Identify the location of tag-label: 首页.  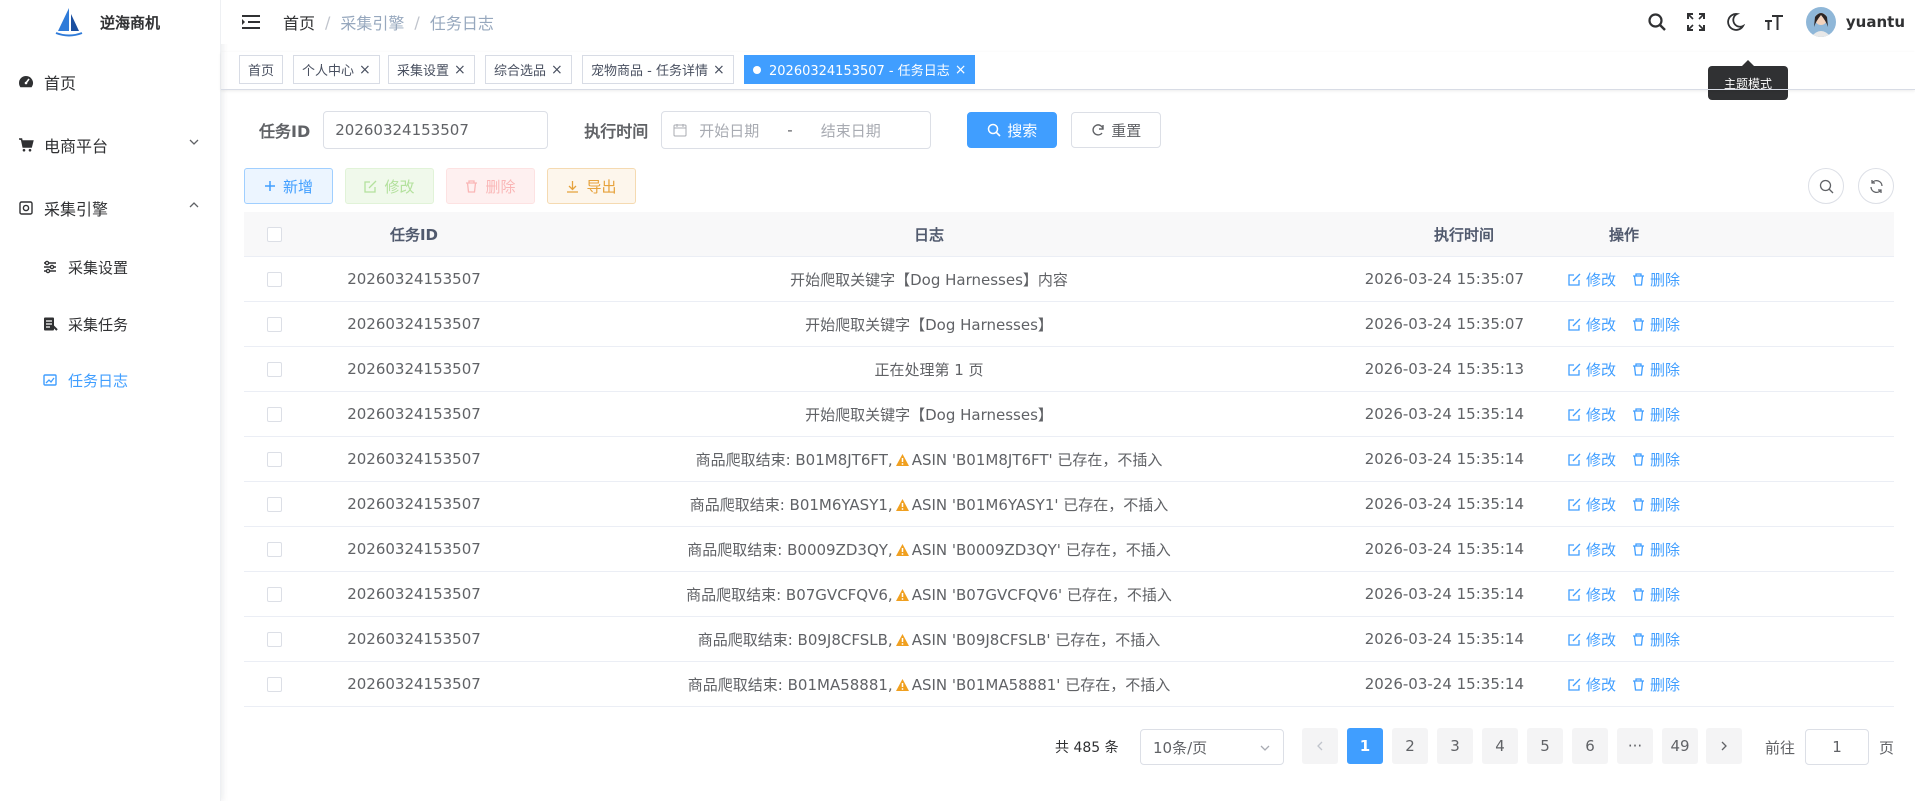
(261, 71).